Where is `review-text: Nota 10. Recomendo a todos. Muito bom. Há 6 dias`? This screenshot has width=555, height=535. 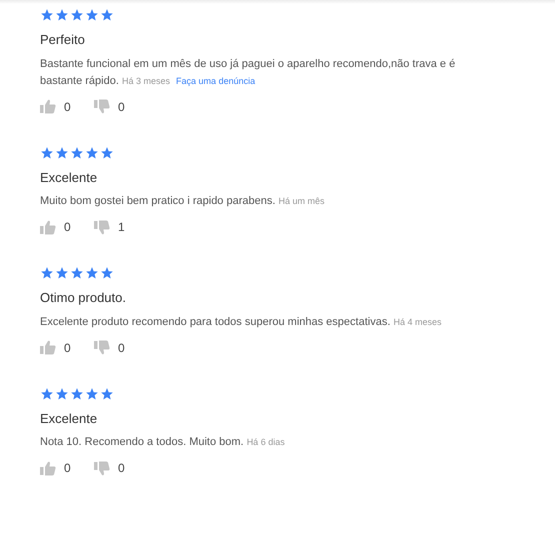 review-text: Nota 10. Recomendo a todos. Muito bom. Há 6 dias is located at coordinates (163, 442).